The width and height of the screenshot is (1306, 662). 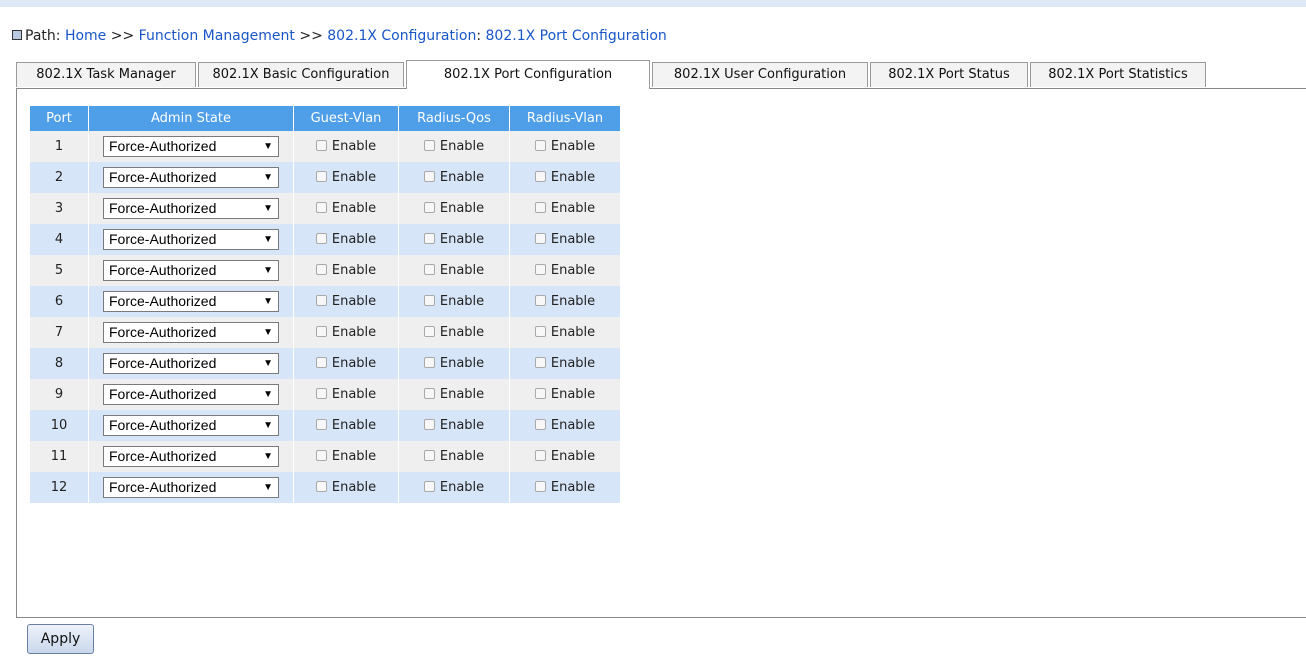 I want to click on breadcrumb-home: Home, so click(x=85, y=36).